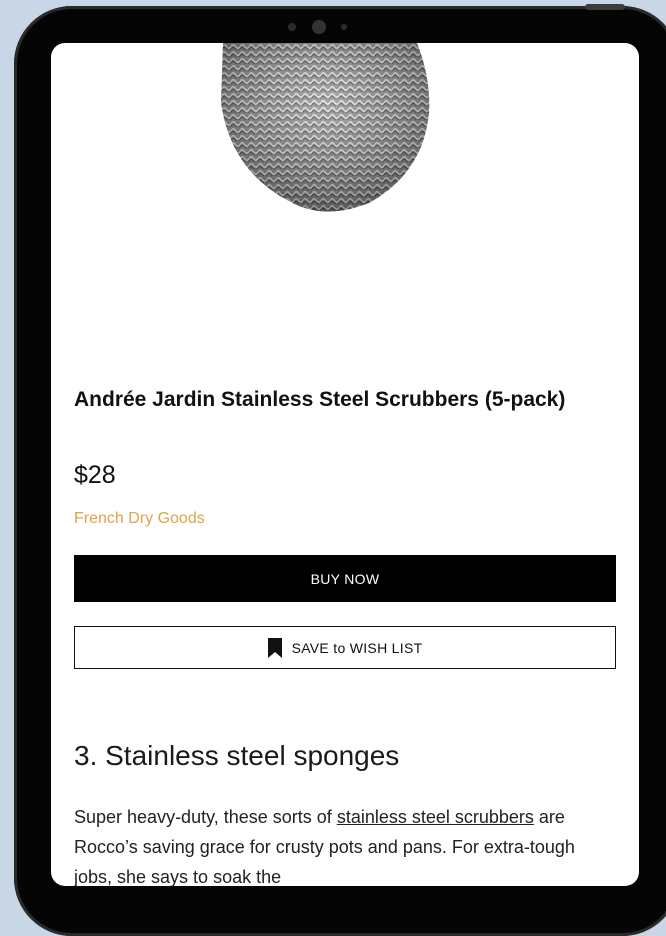  What do you see at coordinates (344, 27) in the screenshot?
I see `camera-sensor-right` at bounding box center [344, 27].